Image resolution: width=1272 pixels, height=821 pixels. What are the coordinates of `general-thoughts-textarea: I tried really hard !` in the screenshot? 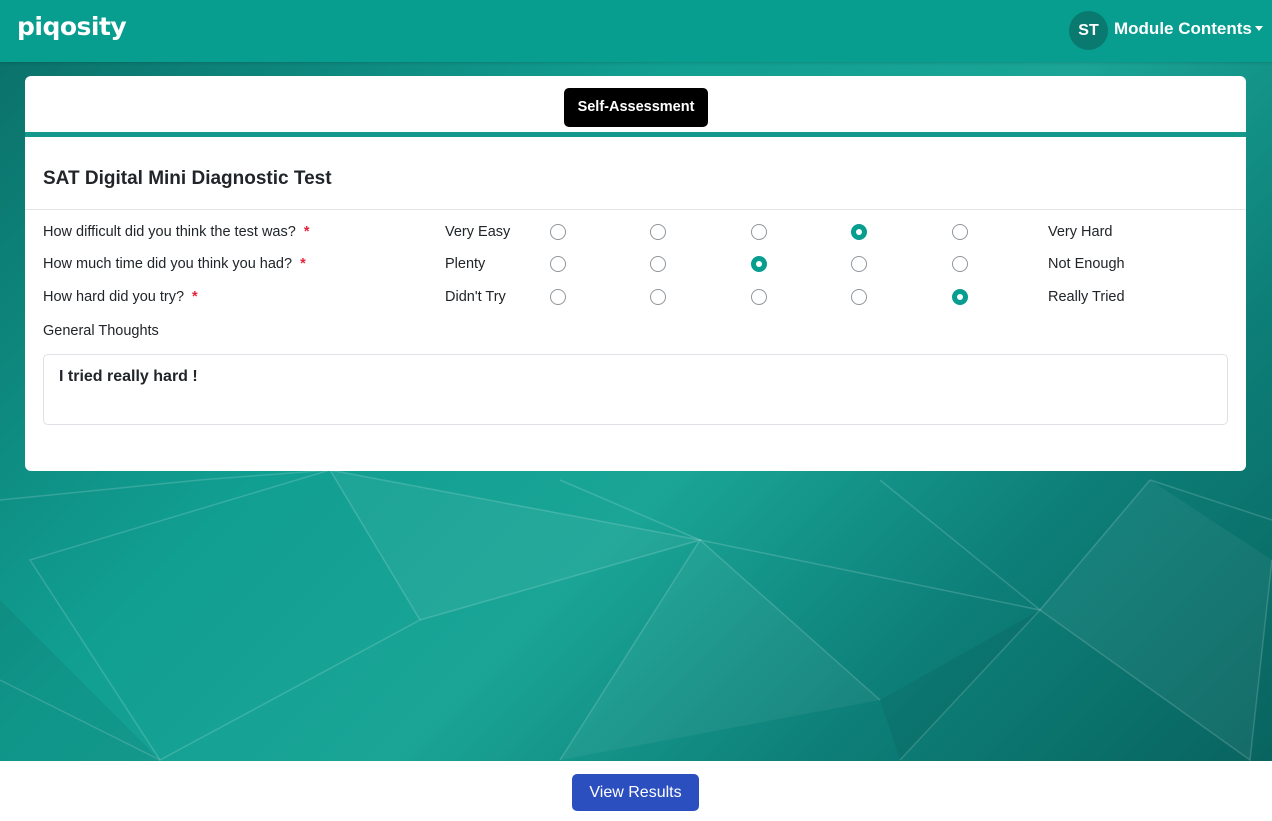 It's located at (635, 389).